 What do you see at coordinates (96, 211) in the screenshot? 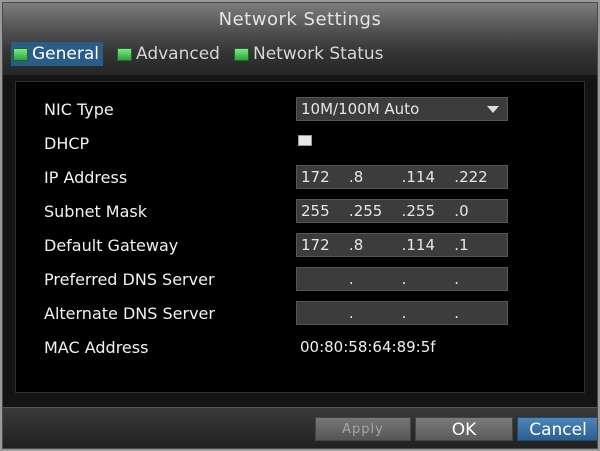
I see `subnet-mask-label: Subnet Mask` at bounding box center [96, 211].